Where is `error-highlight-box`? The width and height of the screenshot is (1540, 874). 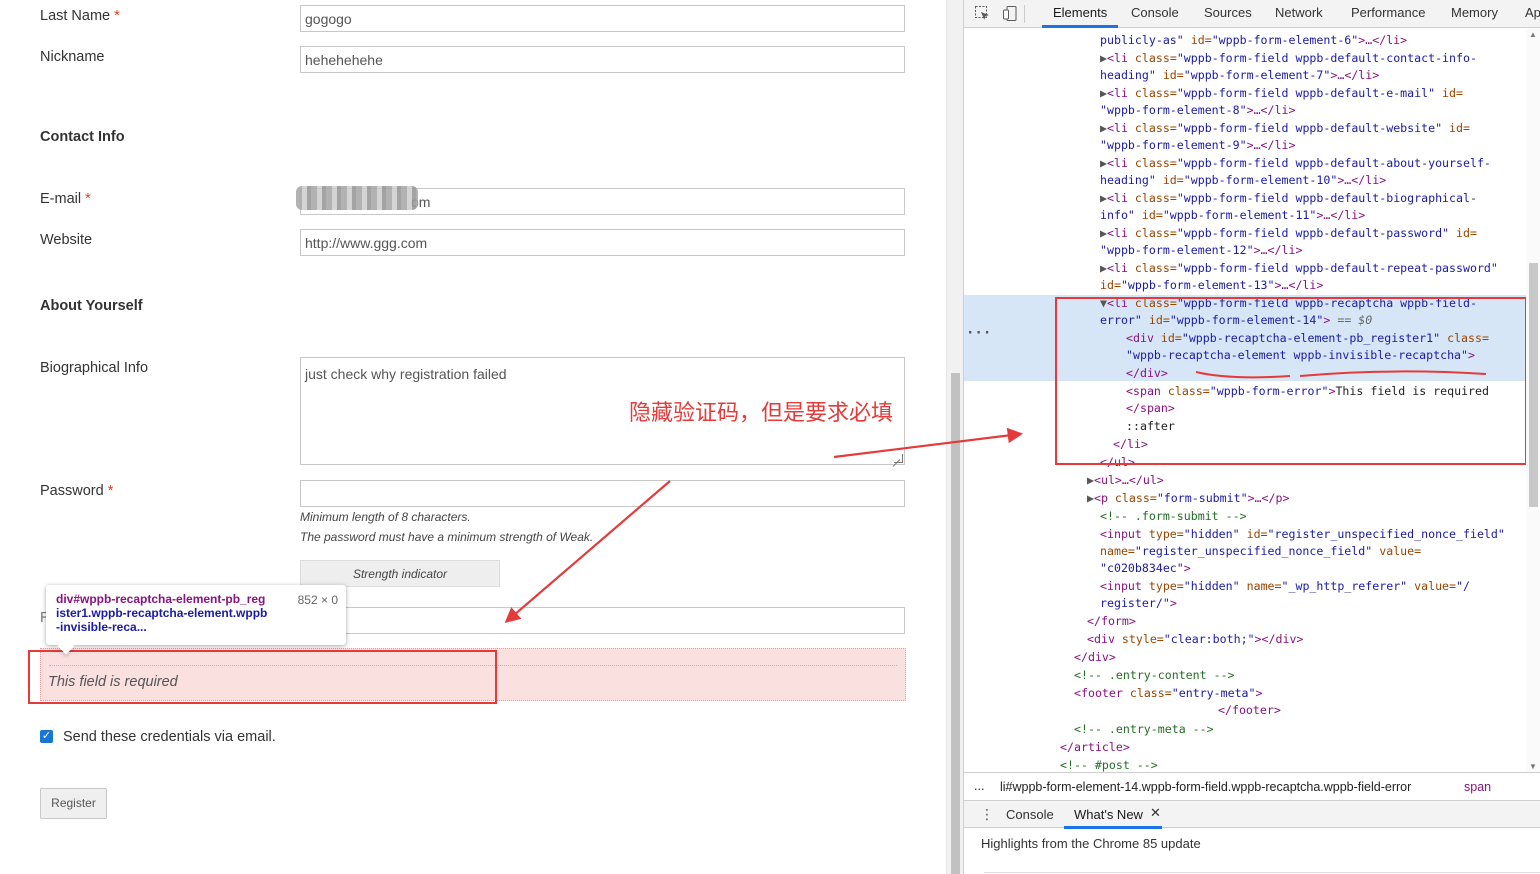 error-highlight-box is located at coordinates (262, 677).